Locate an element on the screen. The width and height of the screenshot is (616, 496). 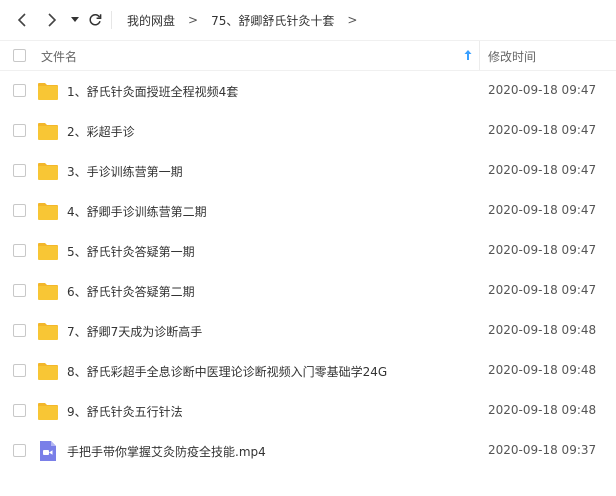
file-name: 3、手诊训练营第一期 is located at coordinates (125, 171).